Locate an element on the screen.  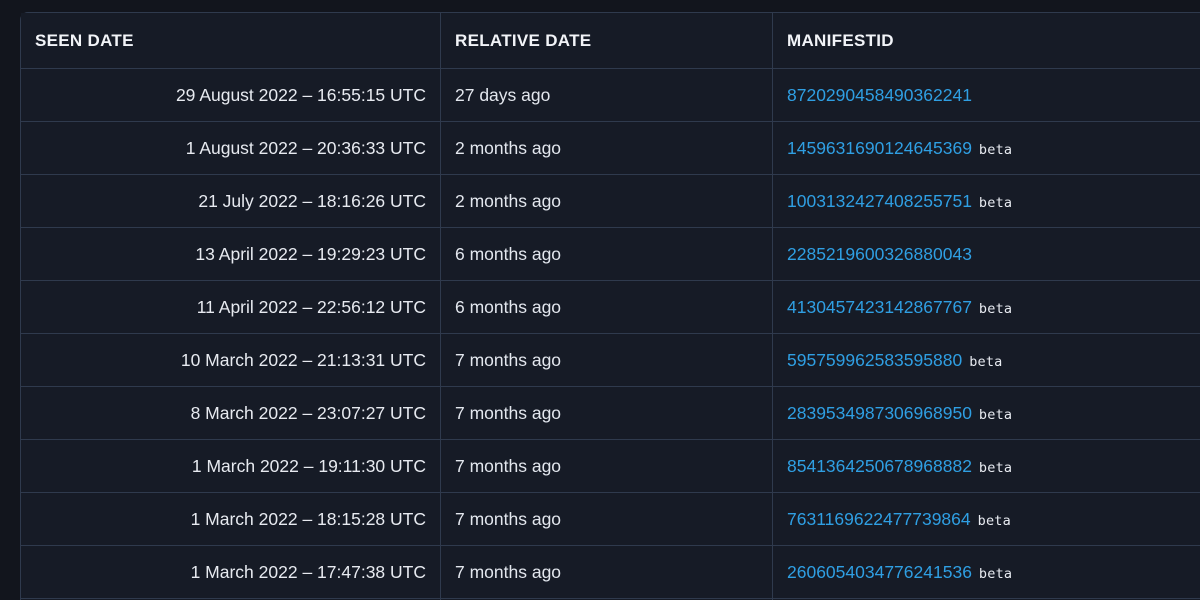
cell-manifestid: 7631169622477739864 beta is located at coordinates (986, 519).